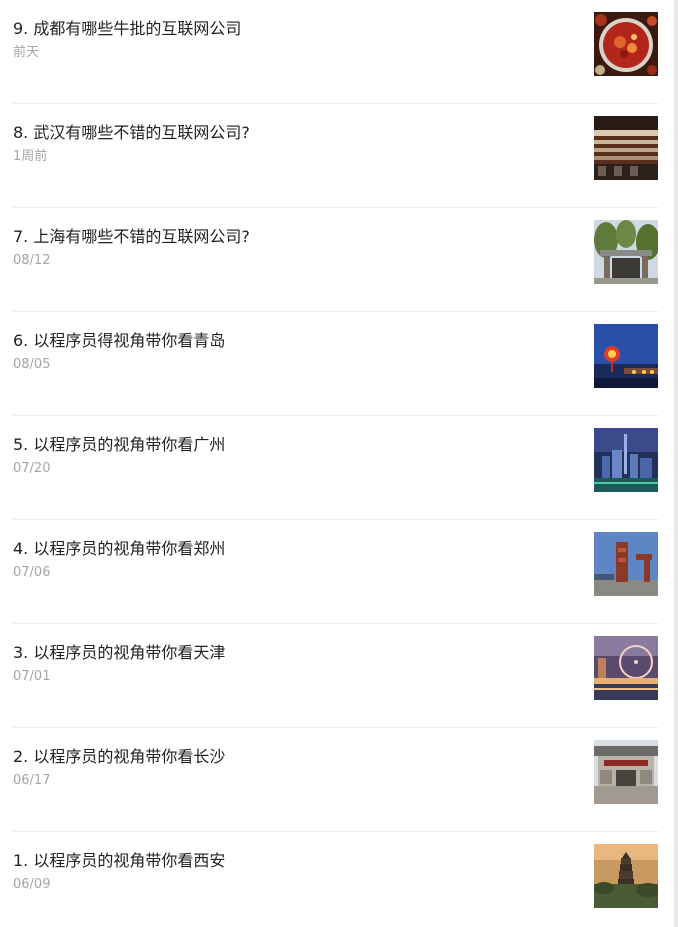 Image resolution: width=678 pixels, height=927 pixels. What do you see at coordinates (335, 364) in the screenshot?
I see `list-item: 6. 以程序员得视角带你看青岛 08/05` at bounding box center [335, 364].